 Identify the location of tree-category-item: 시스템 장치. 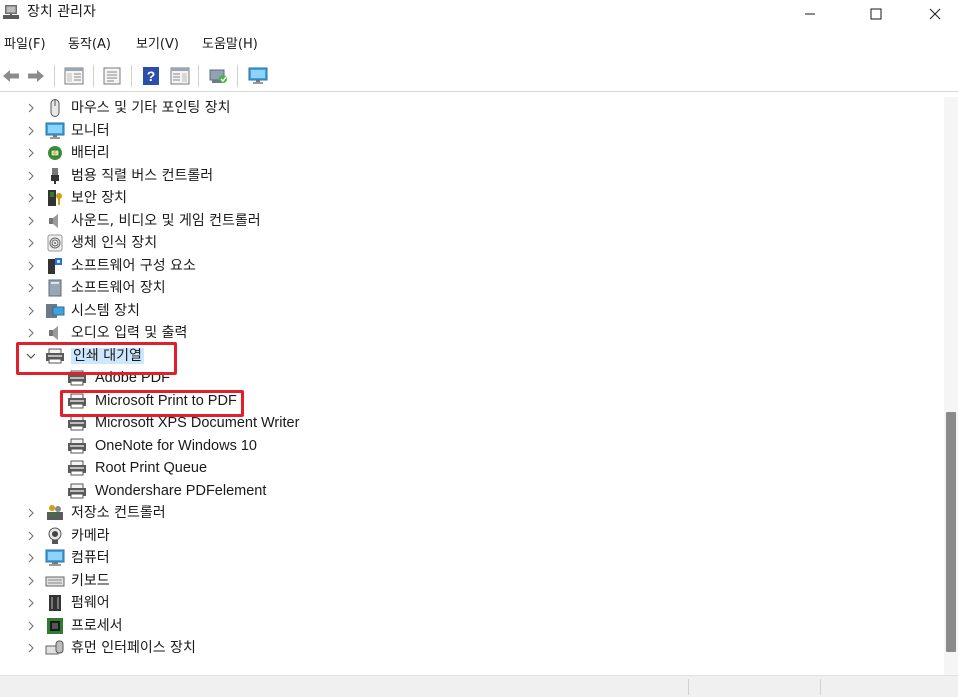
(470, 311).